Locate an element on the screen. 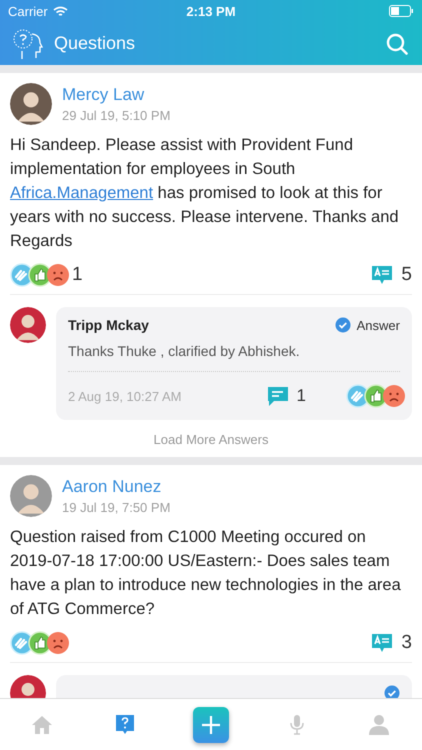 This screenshot has width=422, height=750. link: Africa.Management is located at coordinates (82, 193).